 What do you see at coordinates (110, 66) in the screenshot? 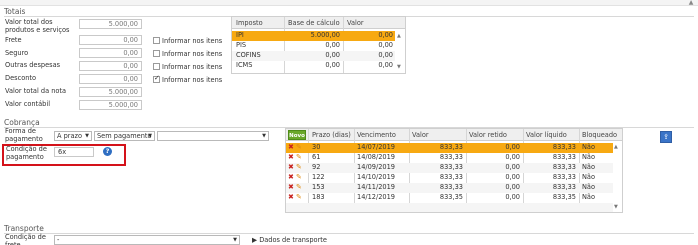
I see `field-outras-despesas: 0,00` at bounding box center [110, 66].